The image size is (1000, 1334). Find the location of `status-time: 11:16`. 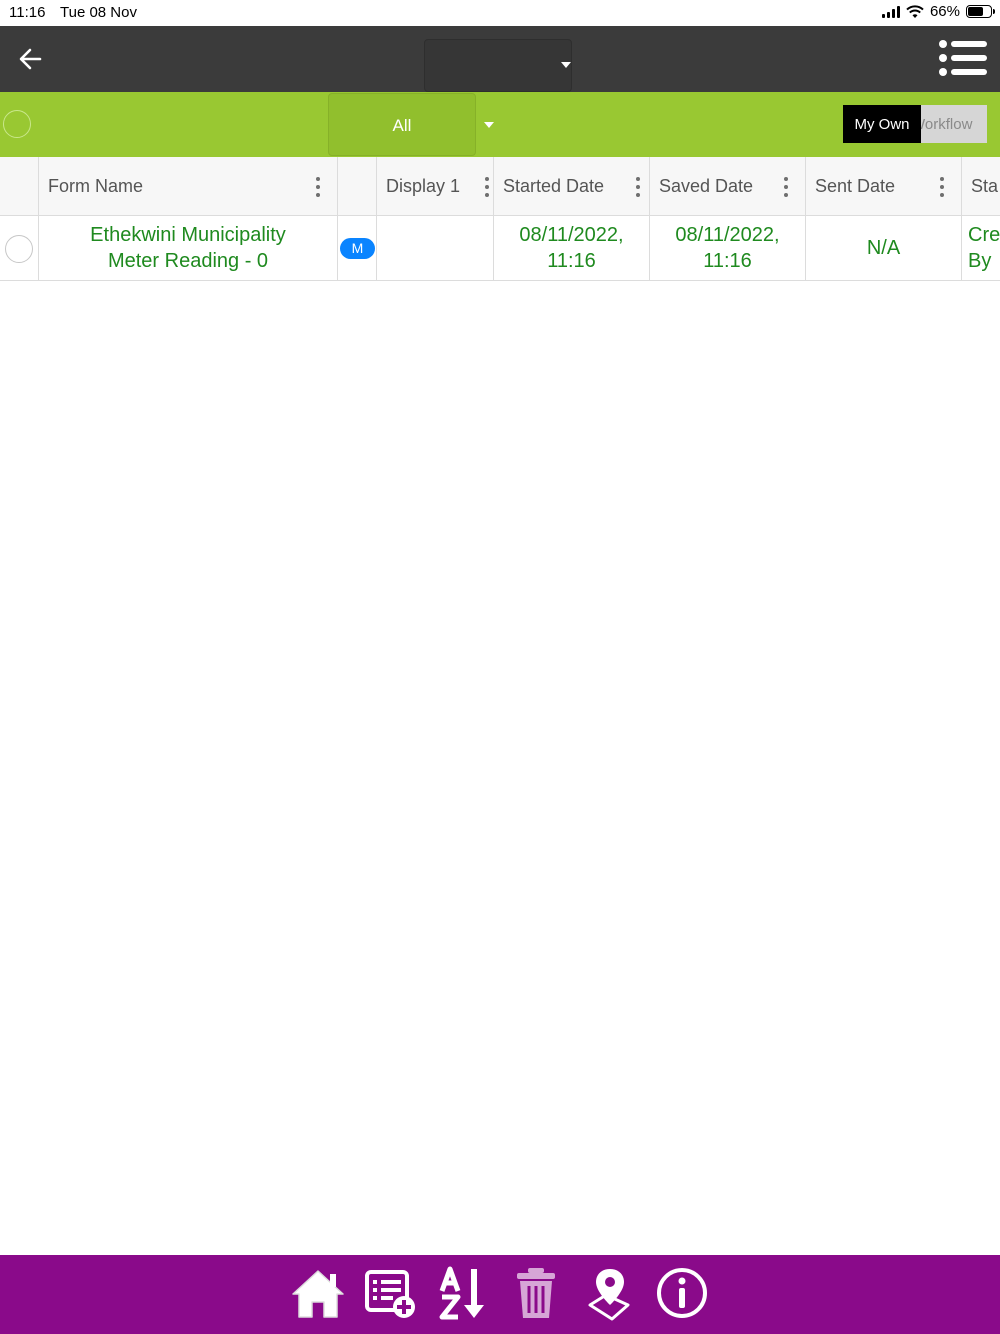

status-time: 11:16 is located at coordinates (27, 12).